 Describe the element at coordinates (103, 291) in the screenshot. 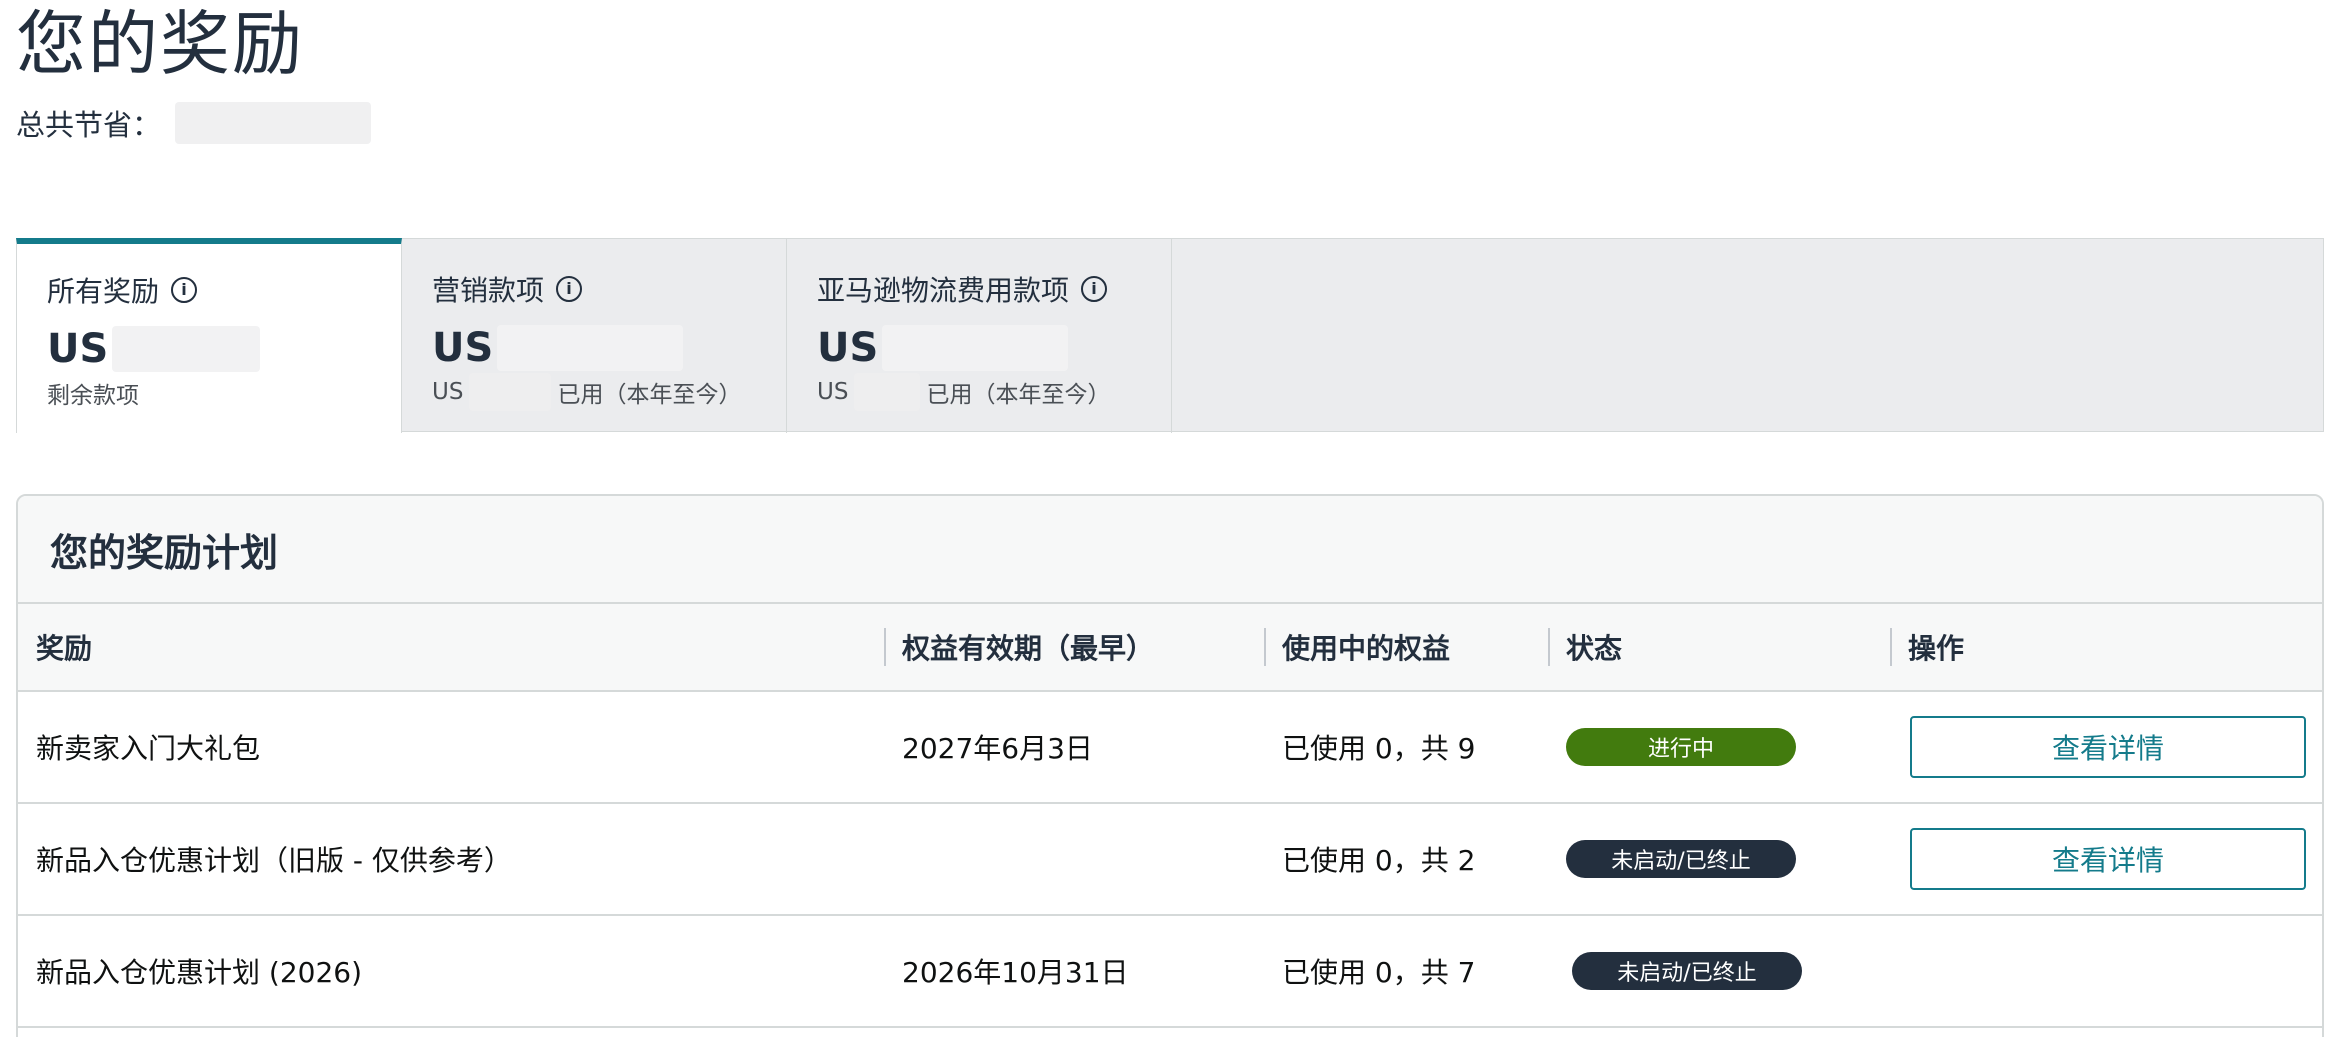

I see `tab-label: 所有奖励` at that location.